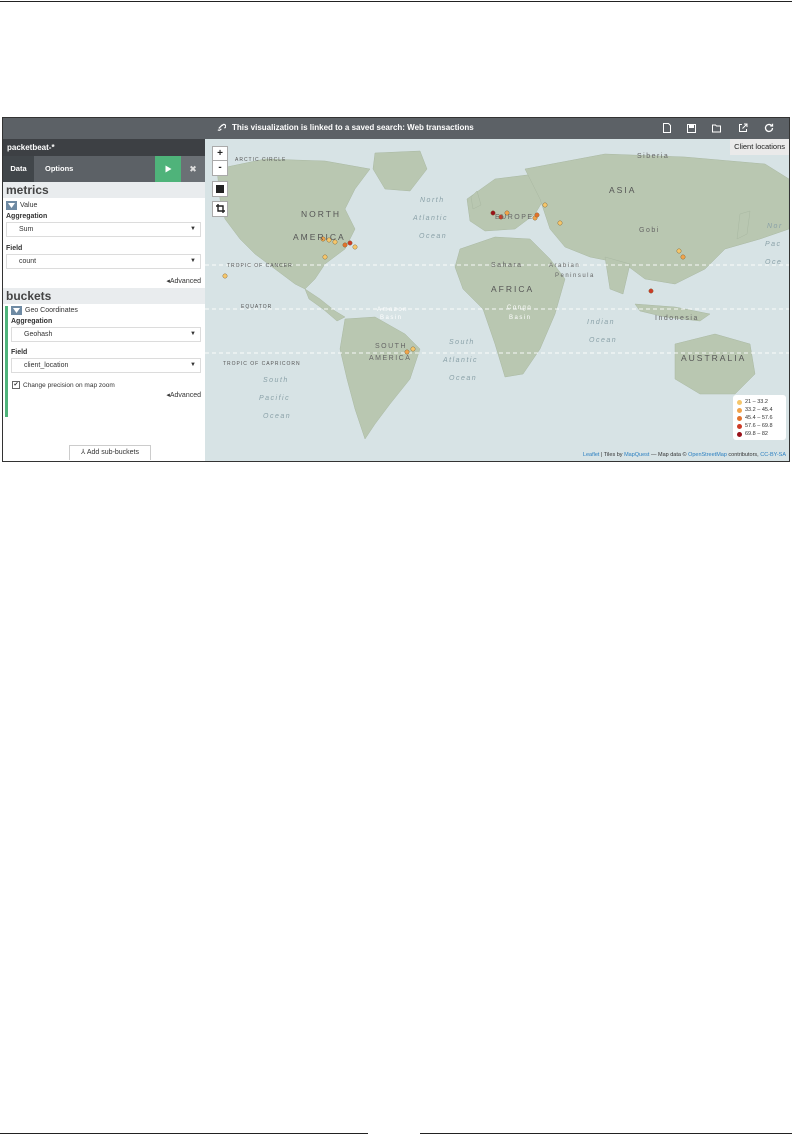 The width and height of the screenshot is (792, 1142). I want to click on apply-changes-button, so click(168, 169).